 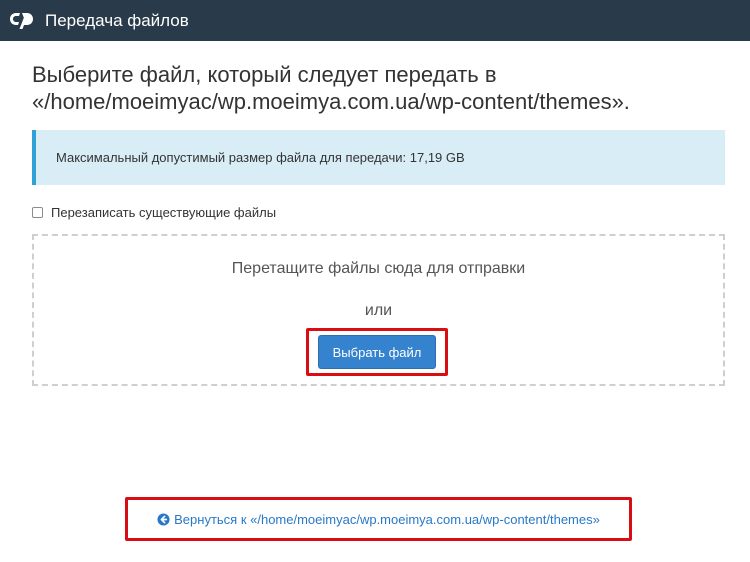 I want to click on overwrite-label: Перезаписать существующие файлы, so click(x=163, y=212).